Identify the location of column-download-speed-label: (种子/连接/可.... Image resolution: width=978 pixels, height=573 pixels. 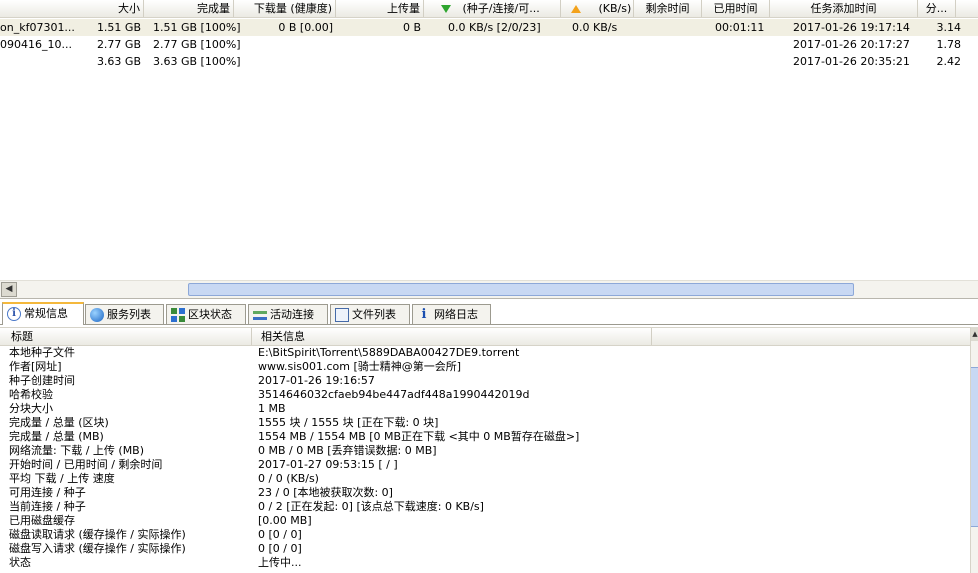
(501, 8).